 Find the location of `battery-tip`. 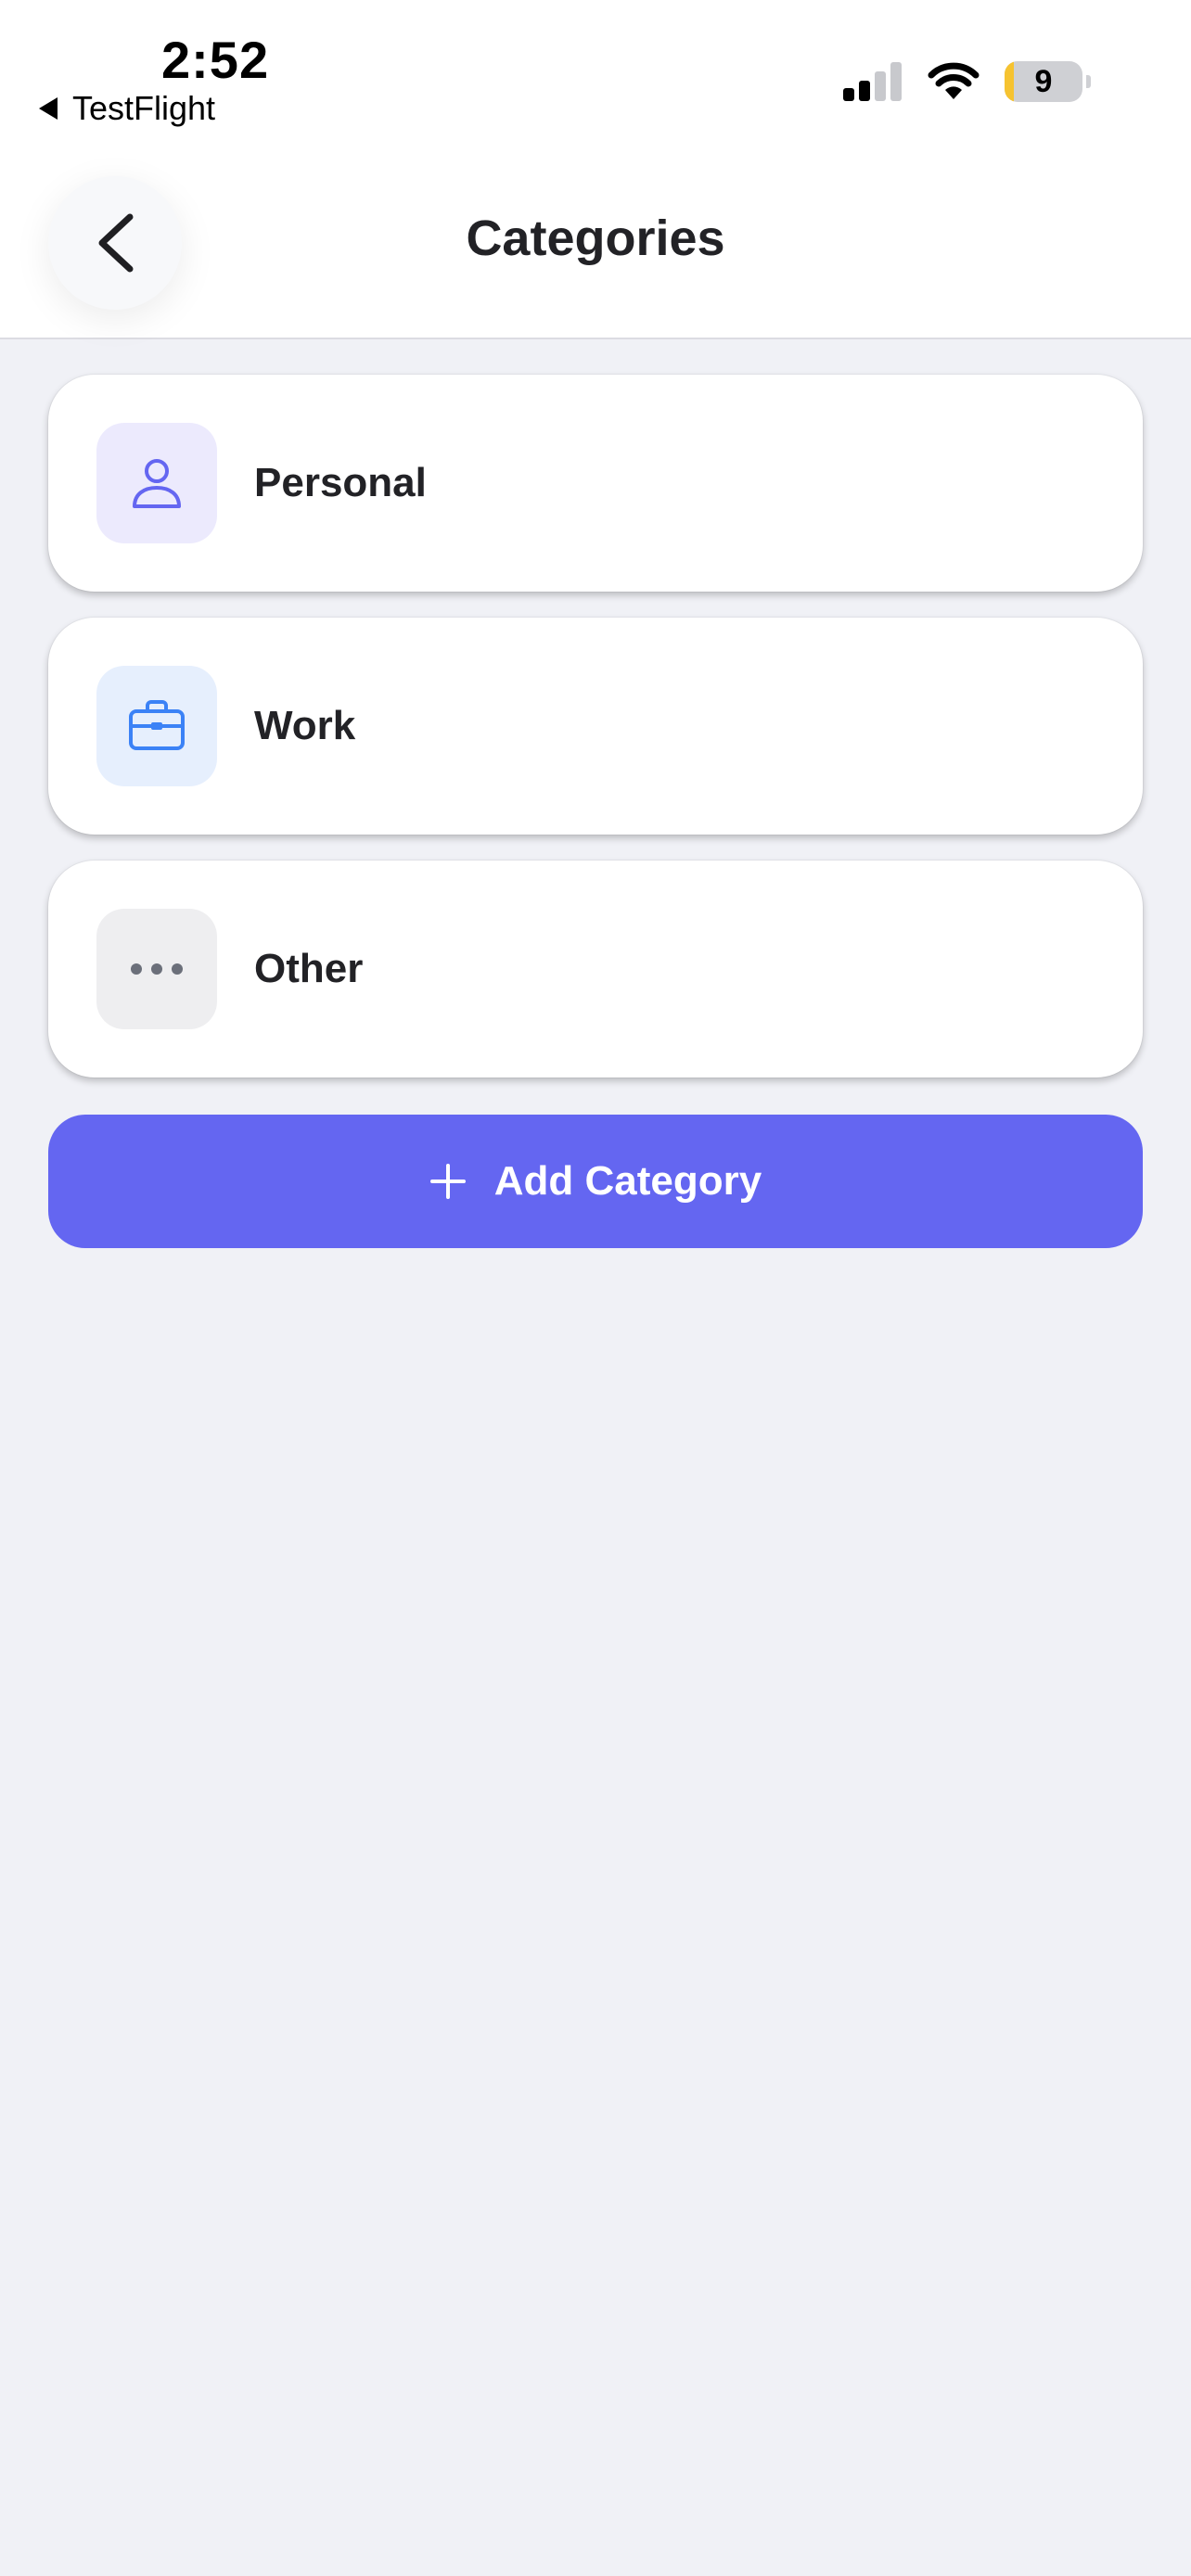

battery-tip is located at coordinates (1088, 81).